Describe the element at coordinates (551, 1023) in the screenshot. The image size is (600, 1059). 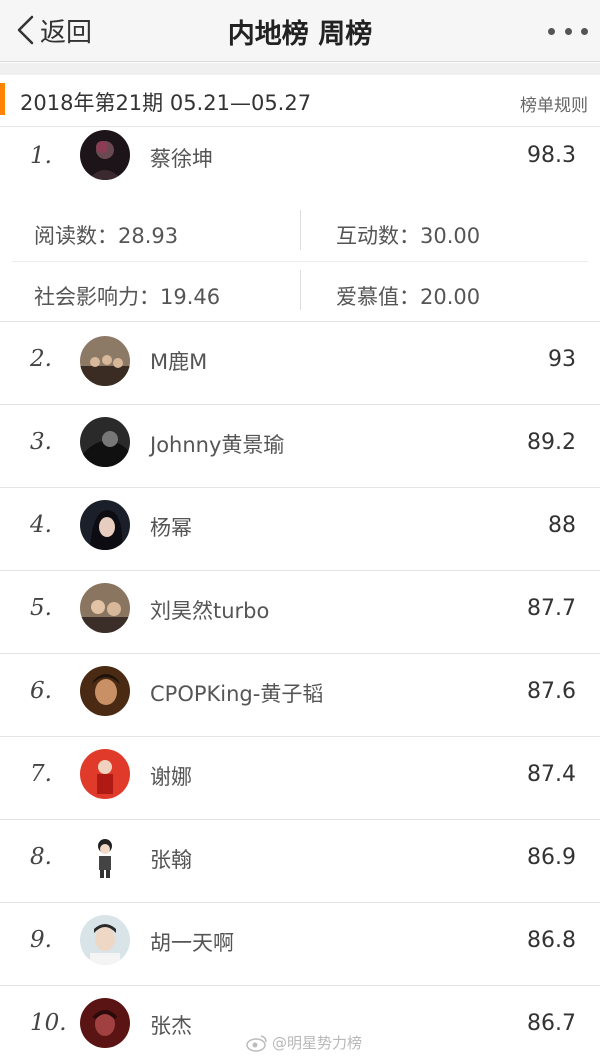
I see `score: 86.7` at that location.